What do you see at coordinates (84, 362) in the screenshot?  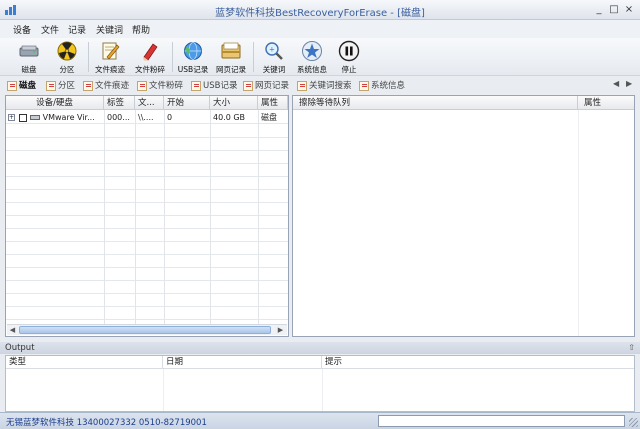 I see `col-type: 类型` at bounding box center [84, 362].